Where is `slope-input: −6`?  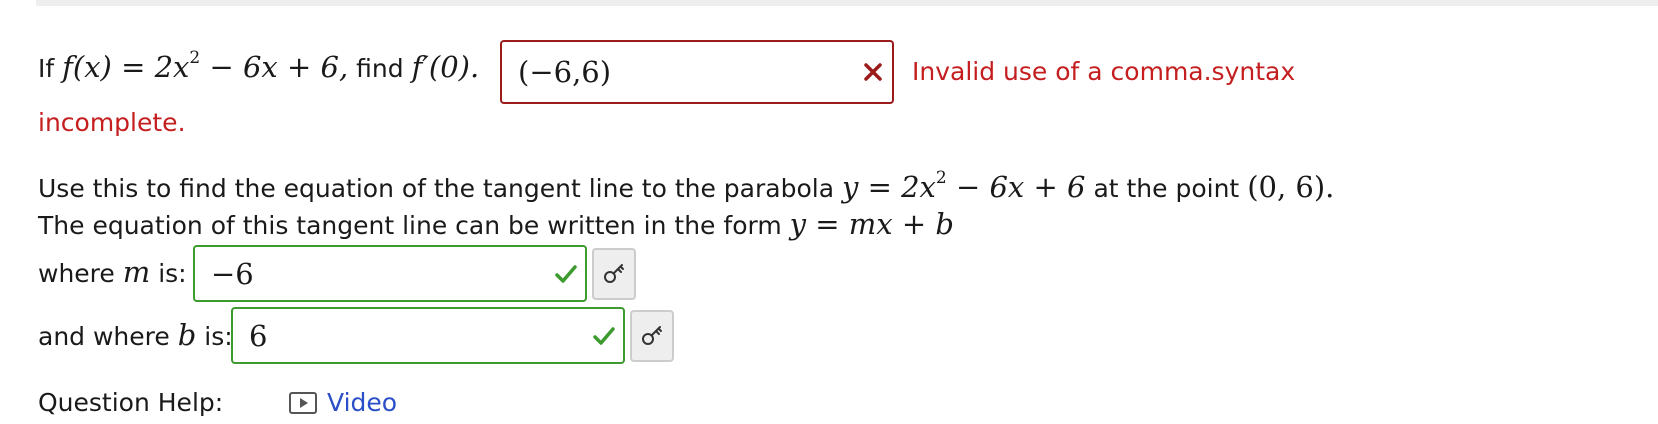 slope-input: −6 is located at coordinates (390, 273).